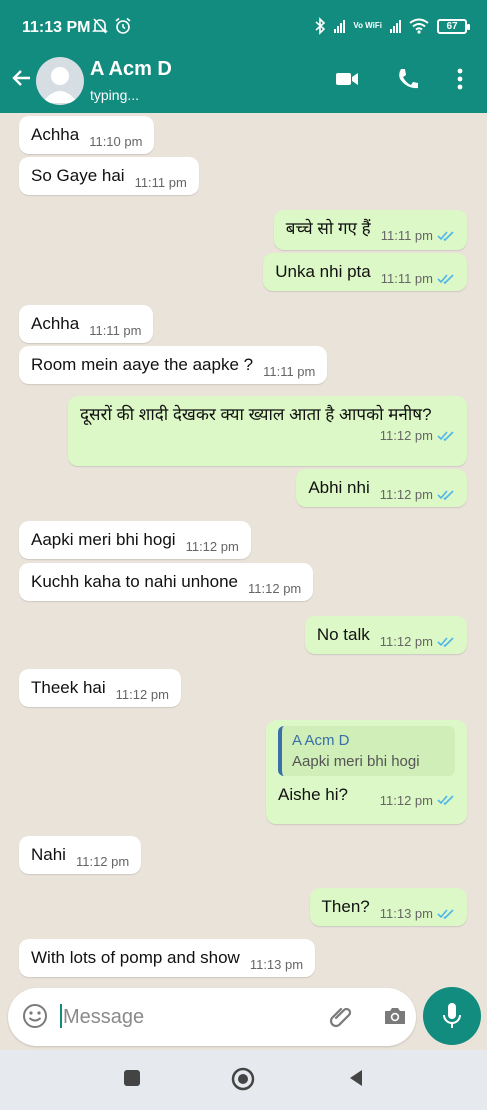 The height and width of the screenshot is (1110, 487). I want to click on notifications-muted-icon, so click(100, 26).